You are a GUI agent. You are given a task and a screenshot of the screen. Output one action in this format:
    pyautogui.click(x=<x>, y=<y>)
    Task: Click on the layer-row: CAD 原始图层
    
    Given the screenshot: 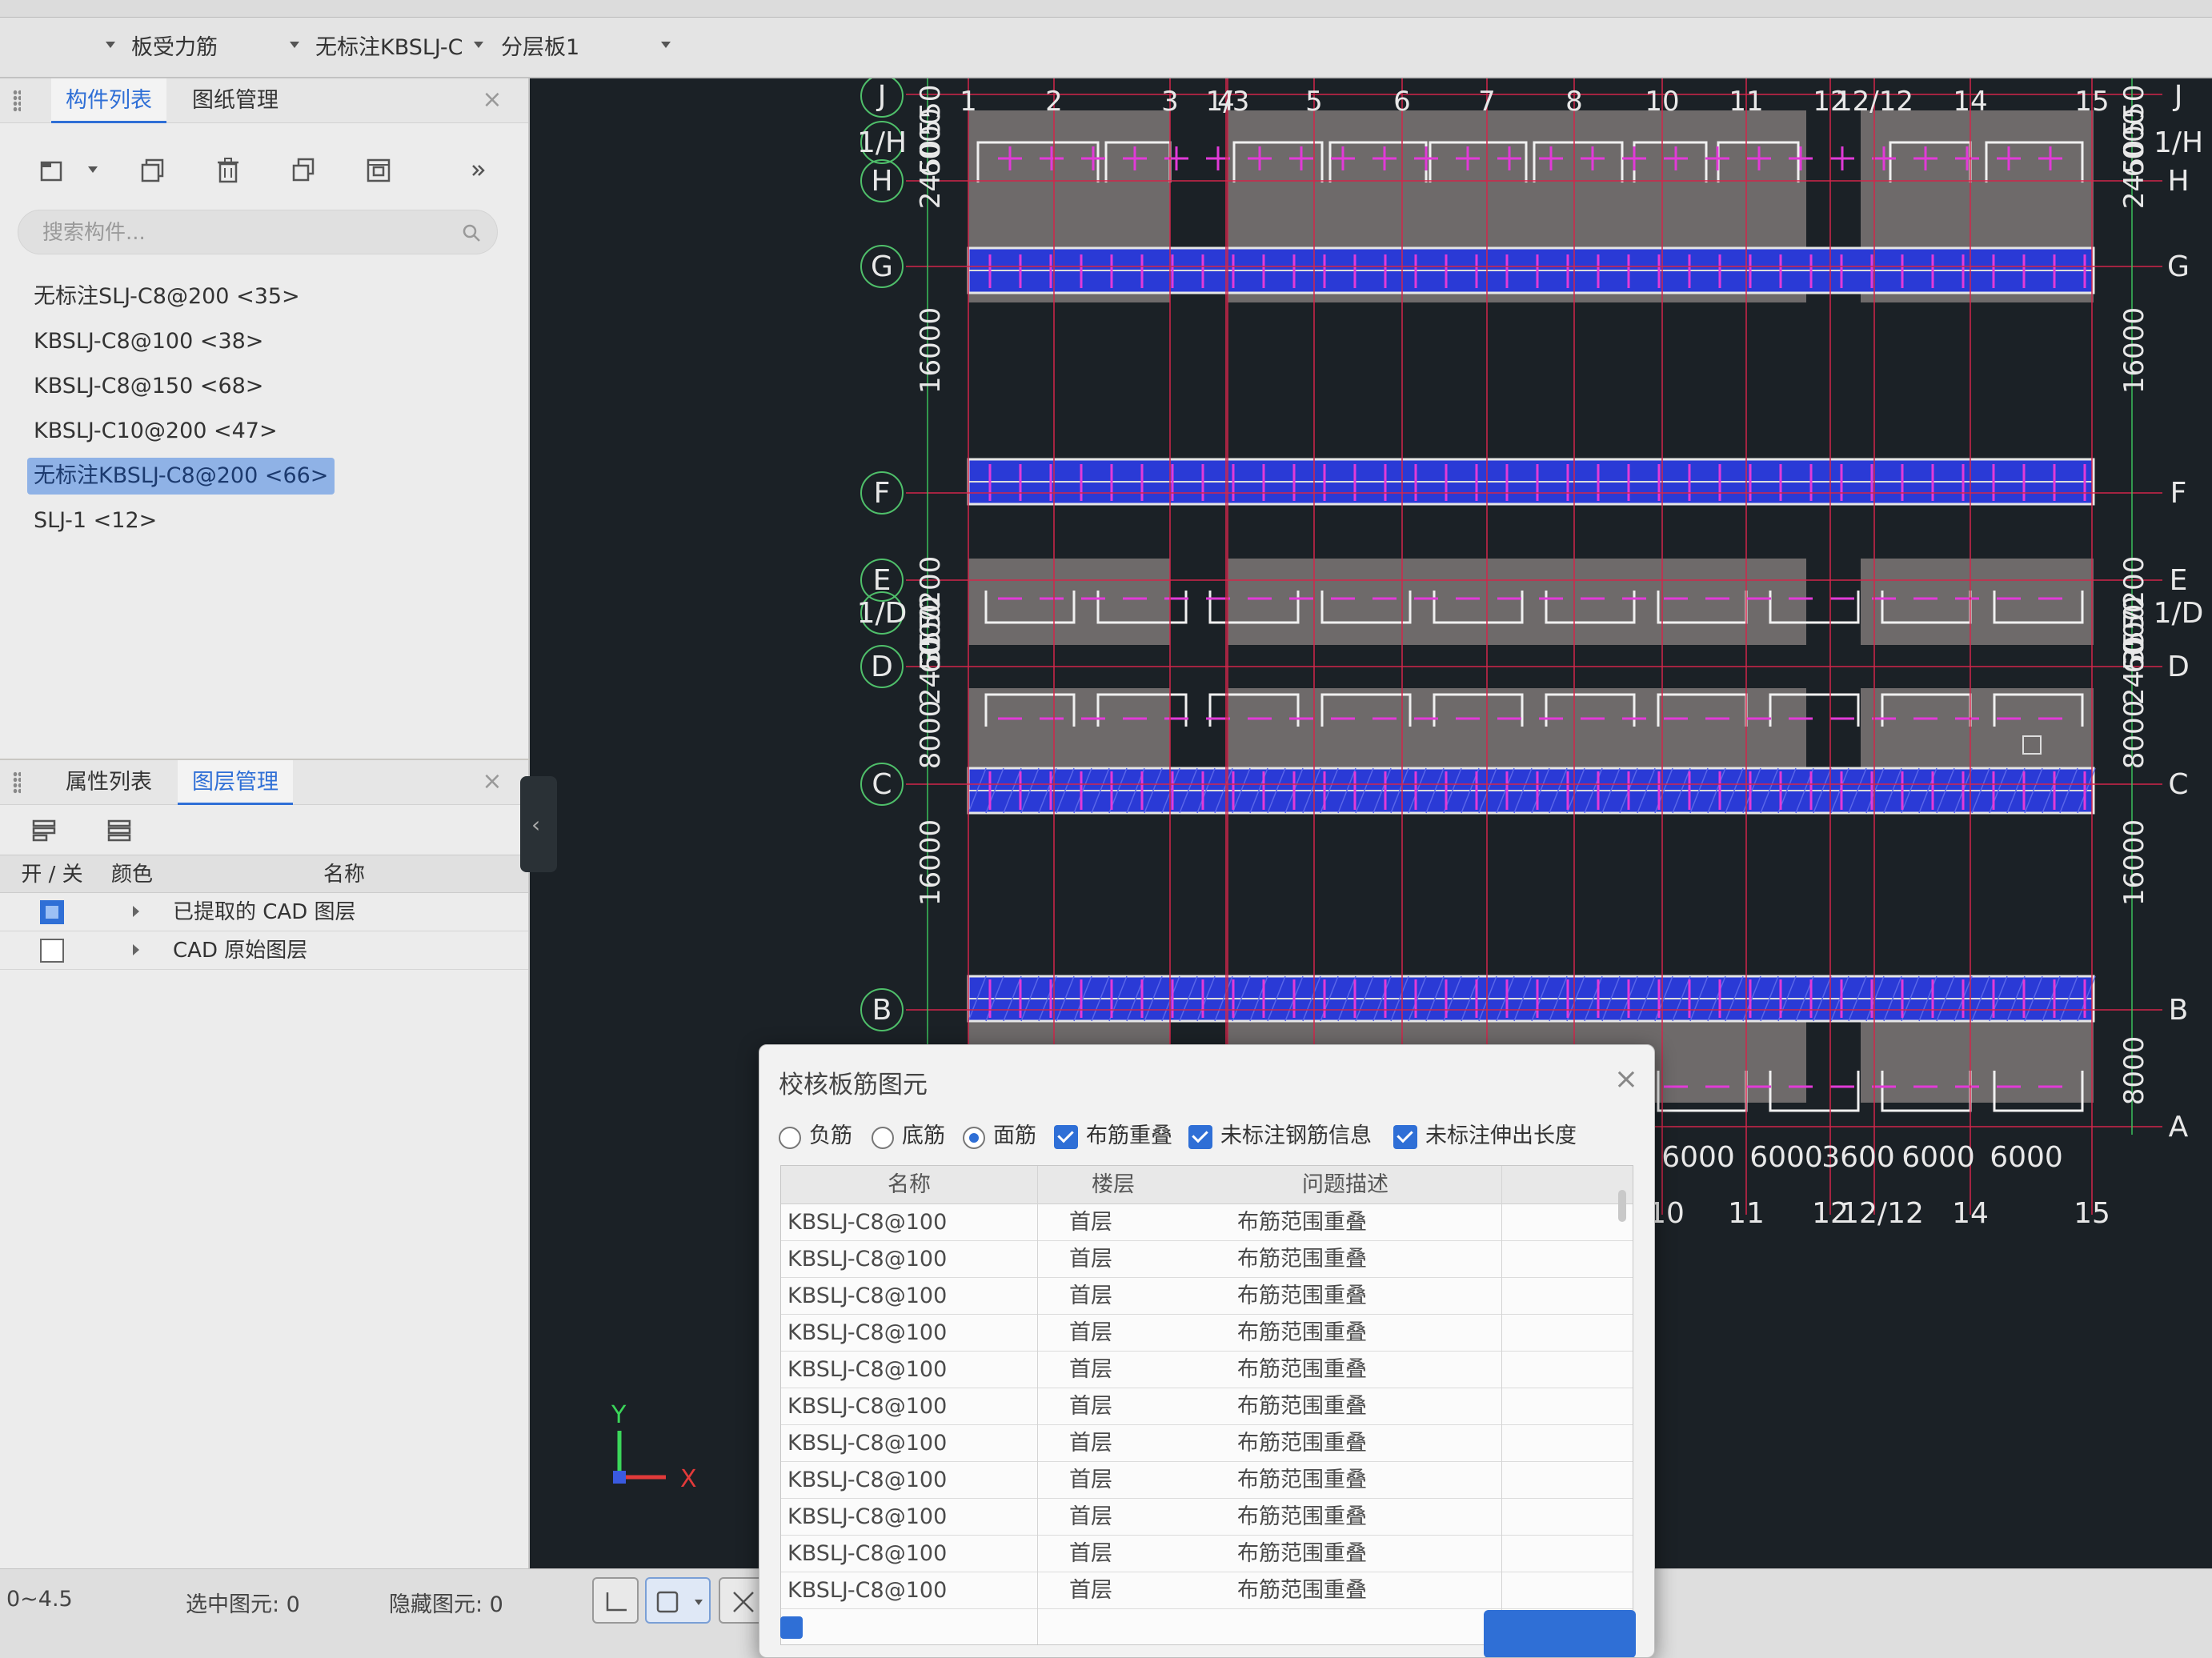 What is the action you would take?
    pyautogui.click(x=264, y=950)
    